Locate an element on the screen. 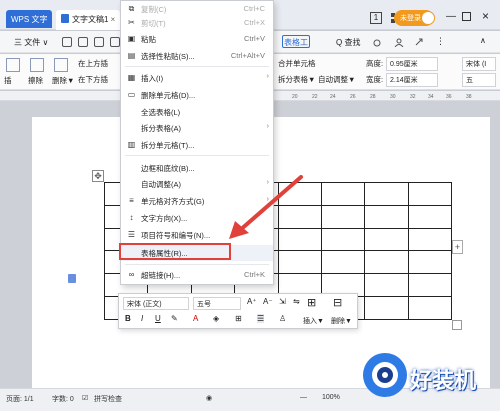 This screenshot has height=411, width=500. add-column-icon: + is located at coordinates (457, 247).